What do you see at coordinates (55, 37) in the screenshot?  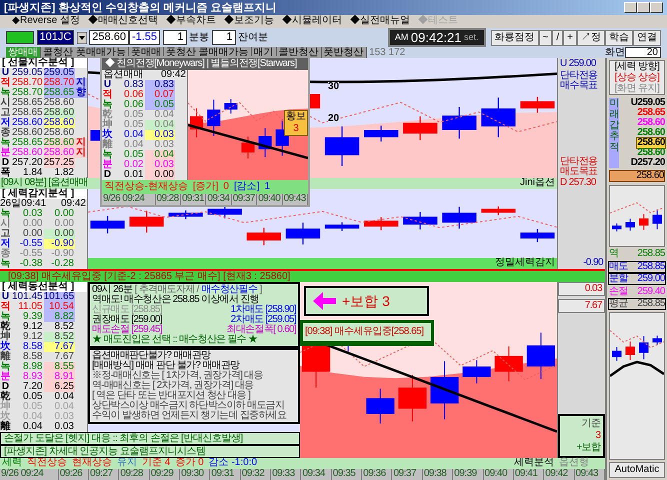 I see `code-dropdown: 101JC` at bounding box center [55, 37].